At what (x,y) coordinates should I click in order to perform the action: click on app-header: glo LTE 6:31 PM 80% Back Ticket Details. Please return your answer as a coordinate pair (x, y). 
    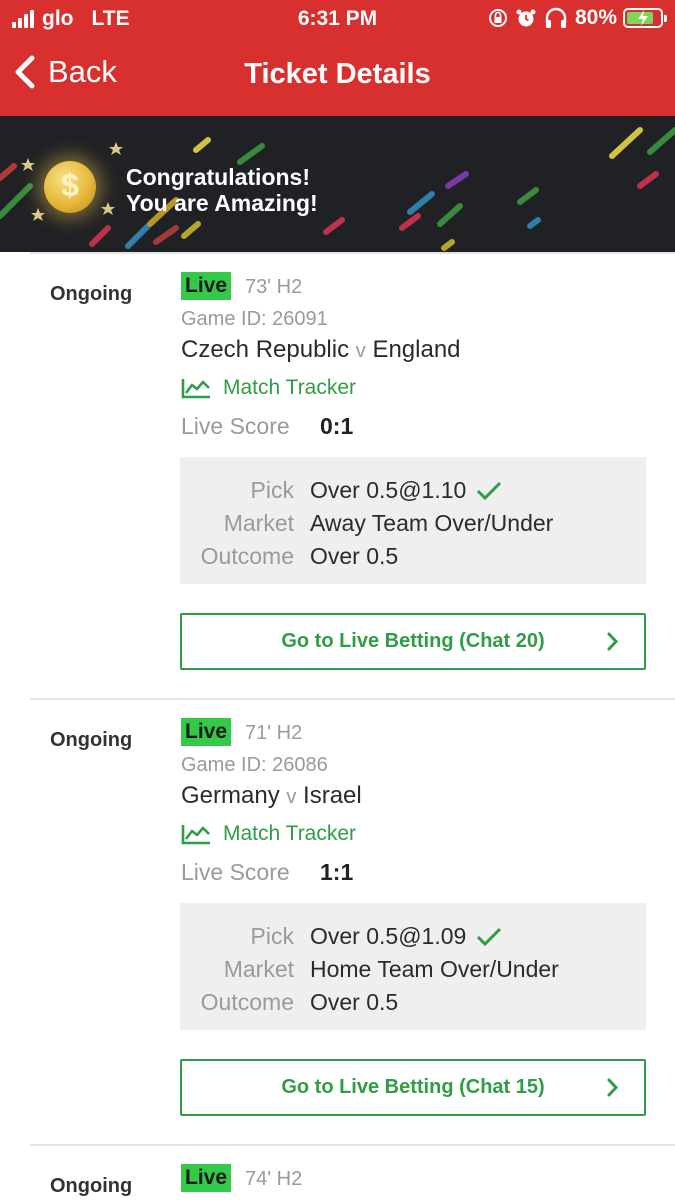
    Looking at the image, I should click on (337, 58).